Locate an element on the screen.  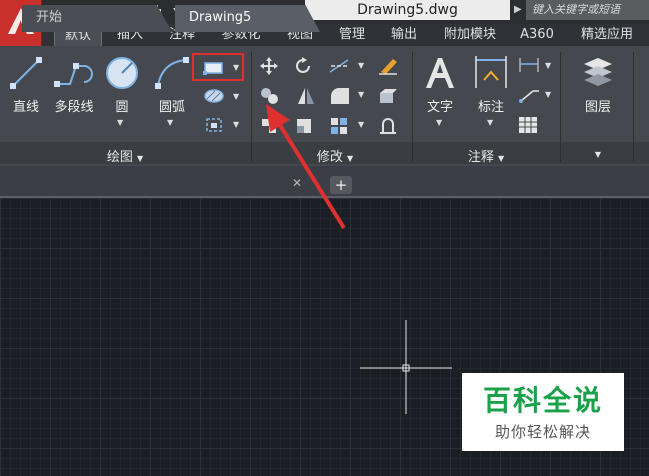
move-icon is located at coordinates (269, 66).